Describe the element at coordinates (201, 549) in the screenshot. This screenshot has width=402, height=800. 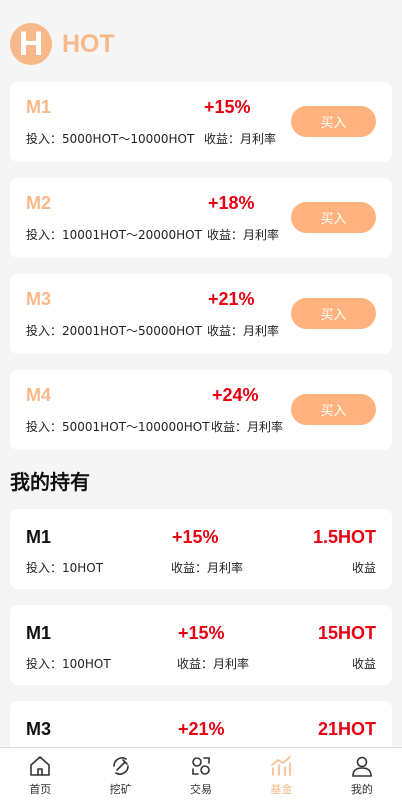
I see `holding-card: M1 +15% 1.5HOT 投入：10HOT 收益：月利率 收益` at that location.